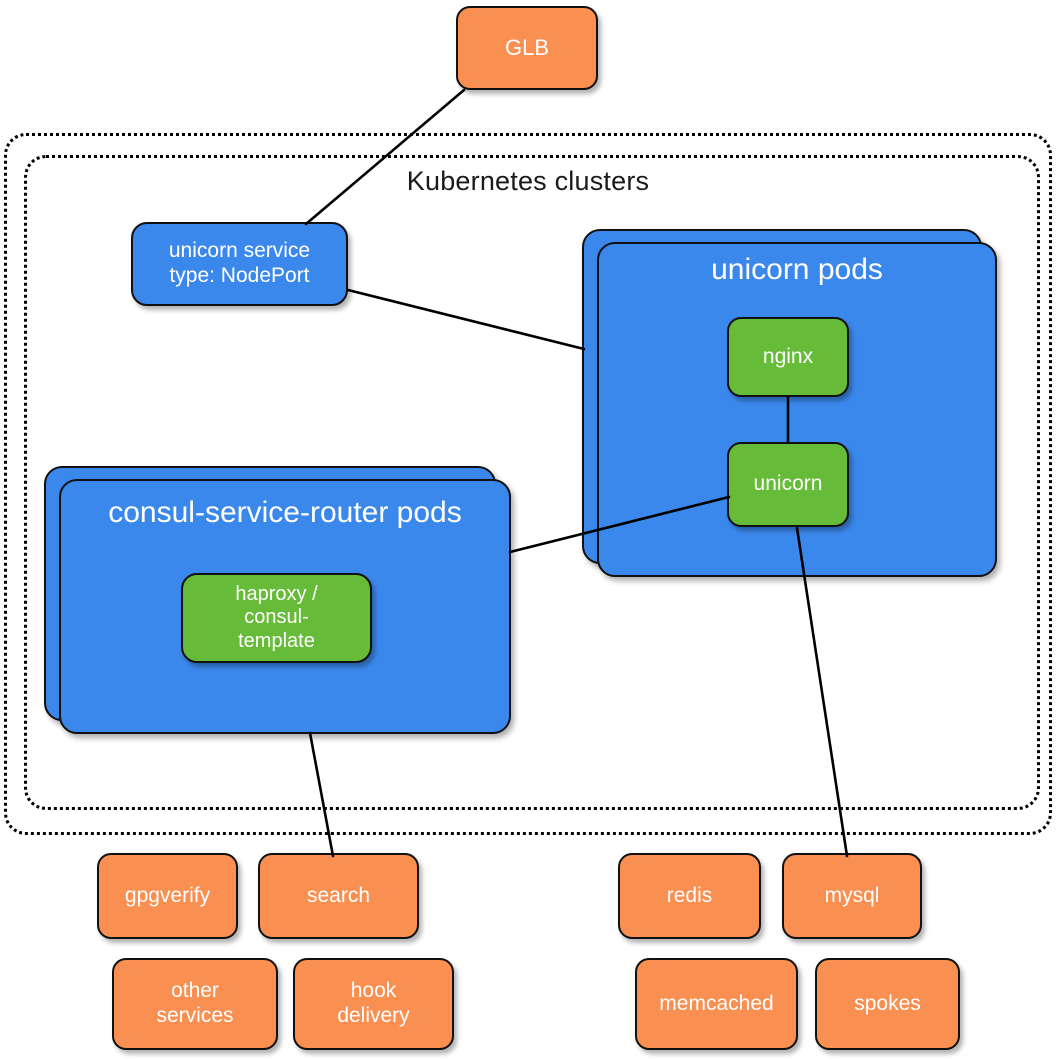 The width and height of the screenshot is (1056, 1060). Describe the element at coordinates (167, 896) in the screenshot. I see `node-service-gpgverify: gpgverify` at that location.